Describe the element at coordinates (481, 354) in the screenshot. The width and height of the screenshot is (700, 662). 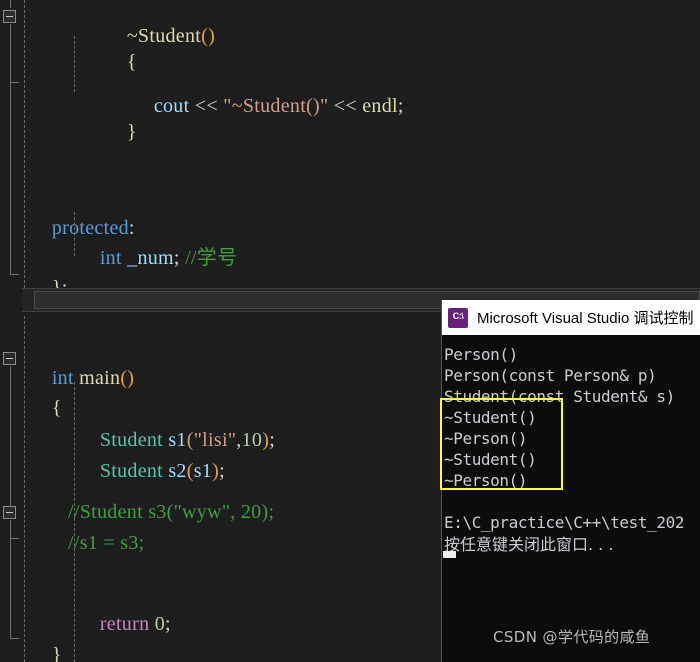
I see `console-output-line: Person()` at that location.